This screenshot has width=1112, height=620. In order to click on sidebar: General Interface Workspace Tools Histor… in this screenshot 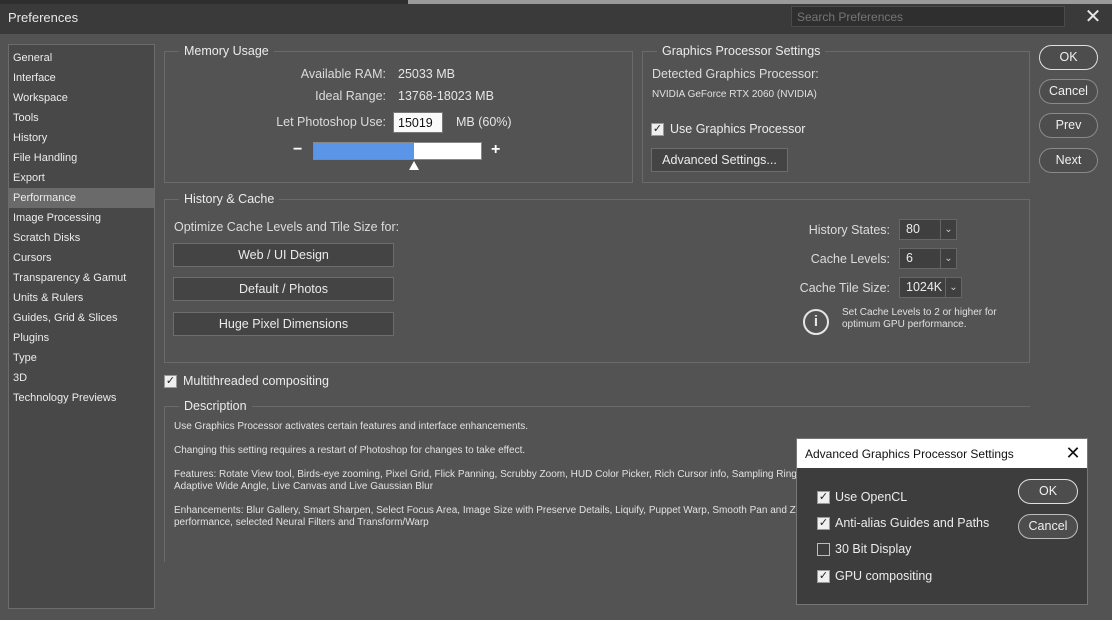, I will do `click(81, 326)`.